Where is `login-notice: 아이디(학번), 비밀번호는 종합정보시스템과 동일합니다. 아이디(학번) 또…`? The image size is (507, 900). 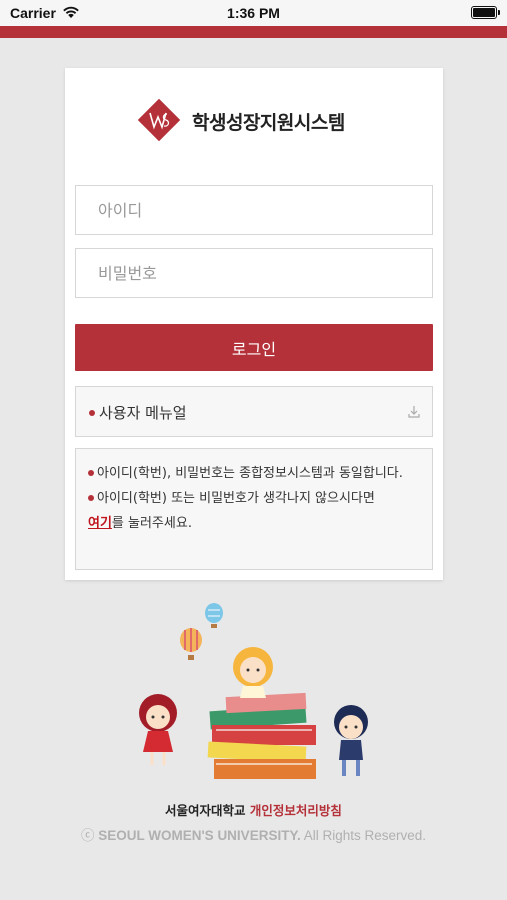 login-notice: 아이디(학번), 비밀번호는 종합정보시스템과 동일합니다. 아이디(학번) 또… is located at coordinates (254, 509).